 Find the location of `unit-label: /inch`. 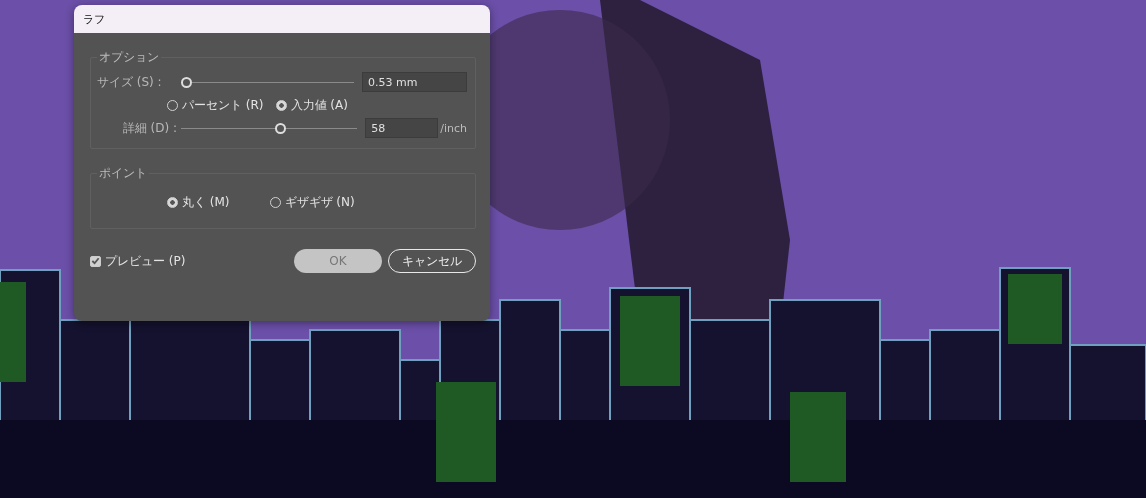

unit-label: /inch is located at coordinates (453, 128).